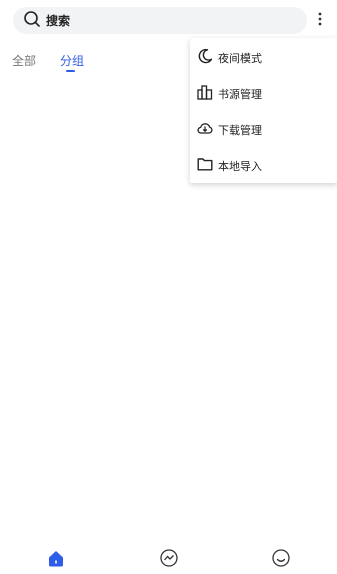 This screenshot has height=574, width=337. I want to click on search-icon, so click(32, 21).